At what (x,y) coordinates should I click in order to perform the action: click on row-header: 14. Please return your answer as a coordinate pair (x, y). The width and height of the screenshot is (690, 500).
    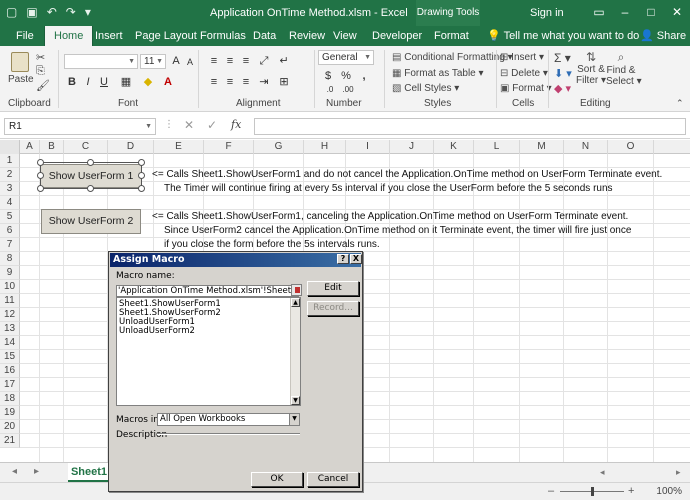
    Looking at the image, I should click on (10, 343).